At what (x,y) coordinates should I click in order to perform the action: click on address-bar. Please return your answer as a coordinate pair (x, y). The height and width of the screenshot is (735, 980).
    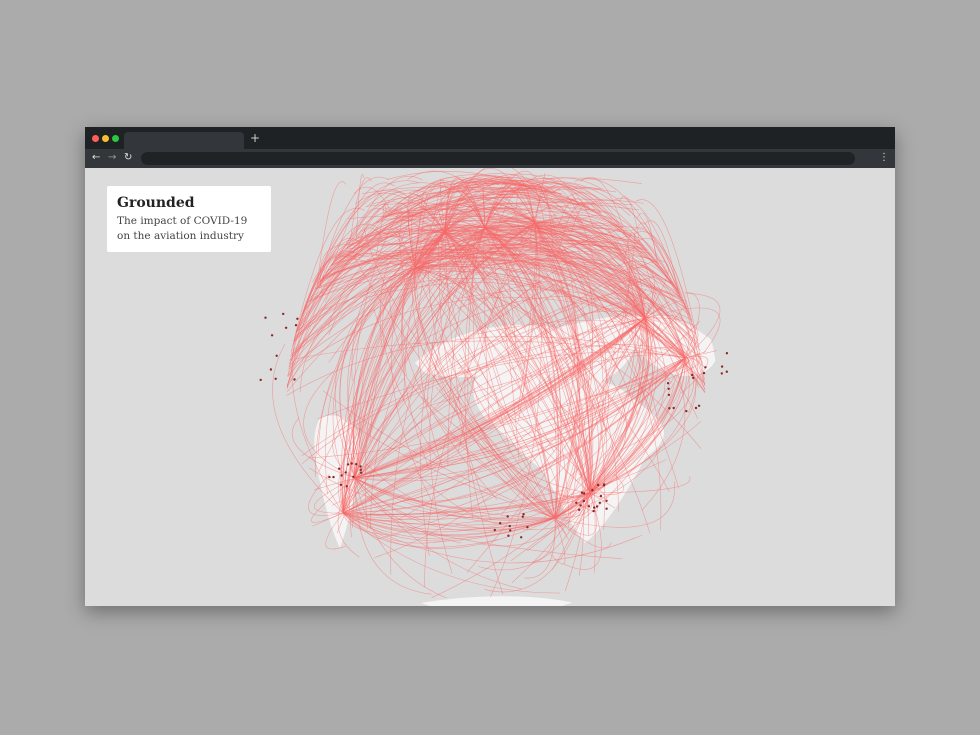
    Looking at the image, I should click on (498, 158).